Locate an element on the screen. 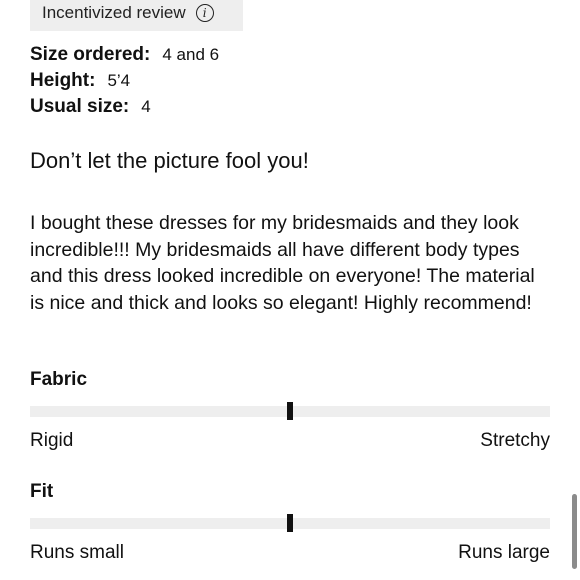 Image resolution: width=580 pixels, height=580 pixels. fit-rating-marker is located at coordinates (290, 523).